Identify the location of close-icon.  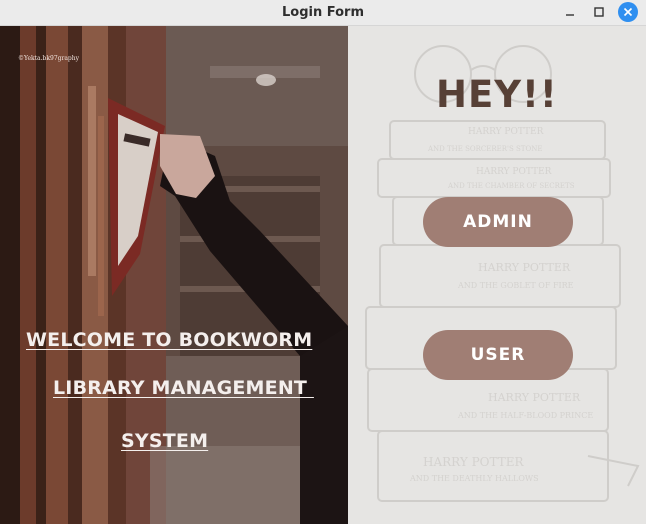
(628, 12).